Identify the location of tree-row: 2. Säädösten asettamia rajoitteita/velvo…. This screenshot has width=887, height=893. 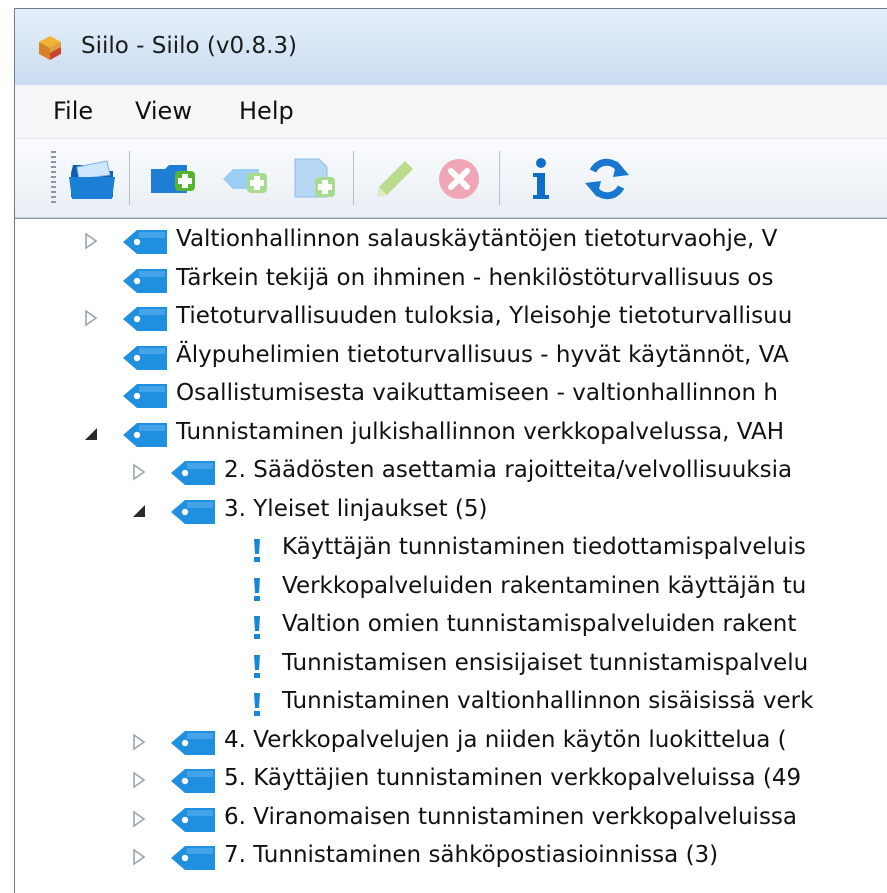
(451, 473).